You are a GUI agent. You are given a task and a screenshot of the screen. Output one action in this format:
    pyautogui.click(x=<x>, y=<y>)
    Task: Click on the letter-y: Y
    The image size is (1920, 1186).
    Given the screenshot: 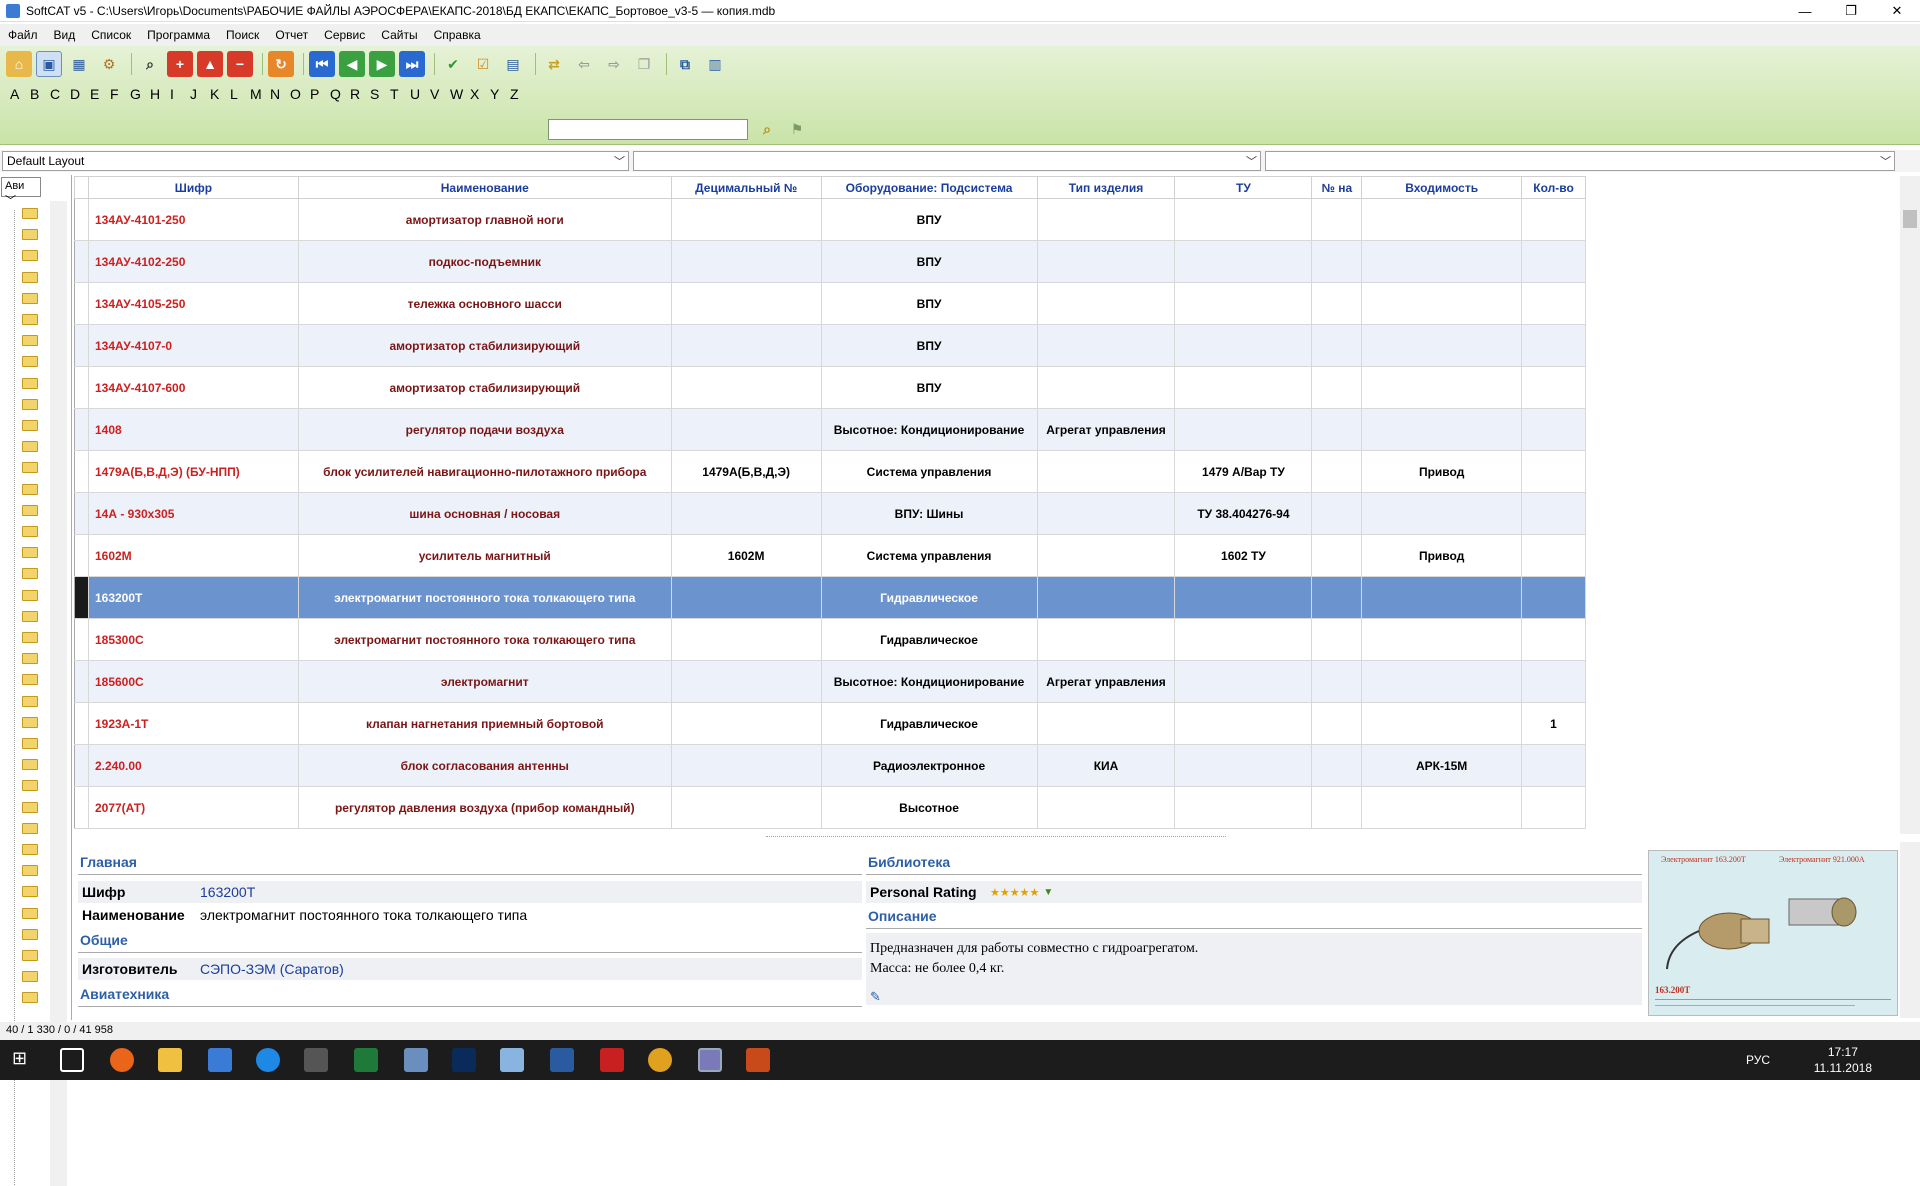 What is the action you would take?
    pyautogui.click(x=500, y=94)
    